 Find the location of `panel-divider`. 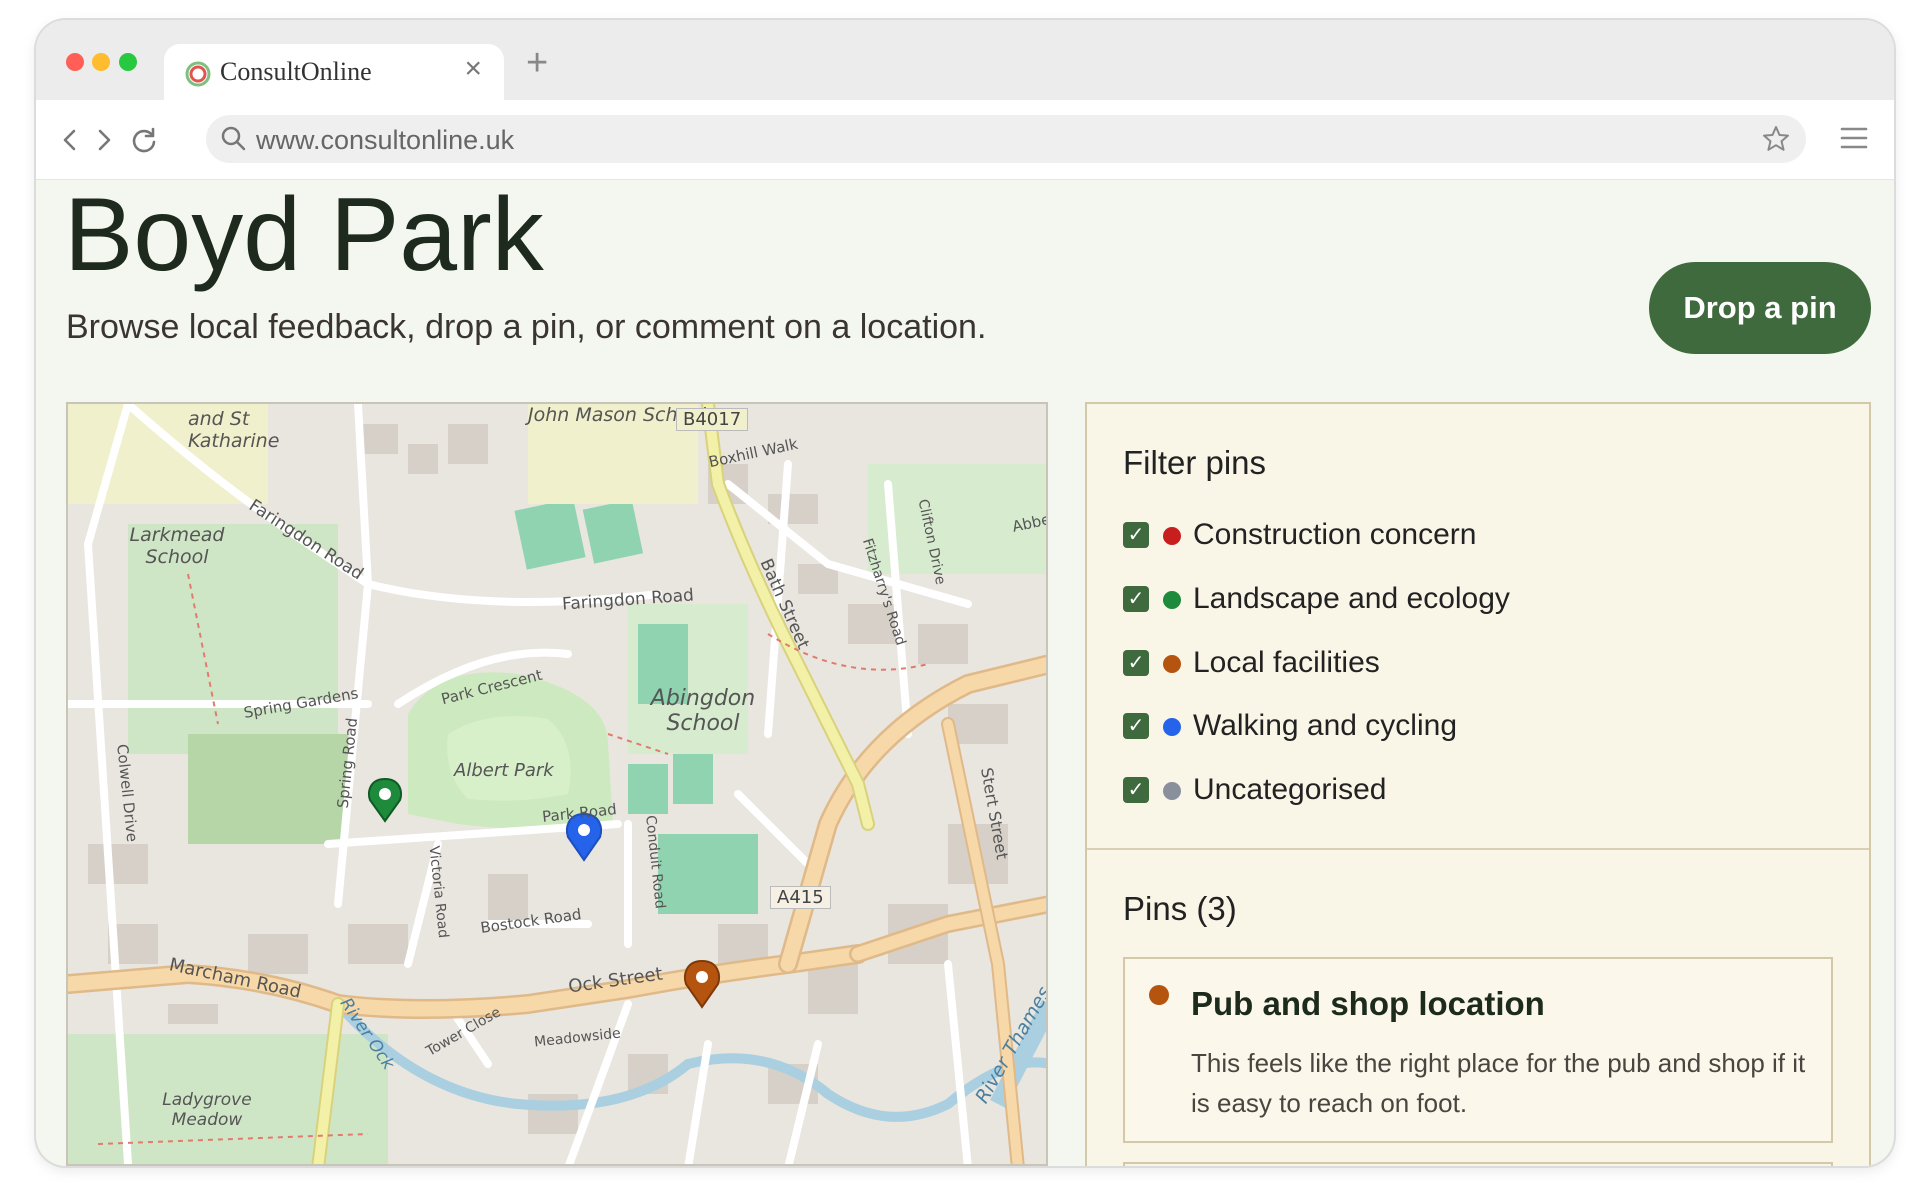

panel-divider is located at coordinates (1478, 849).